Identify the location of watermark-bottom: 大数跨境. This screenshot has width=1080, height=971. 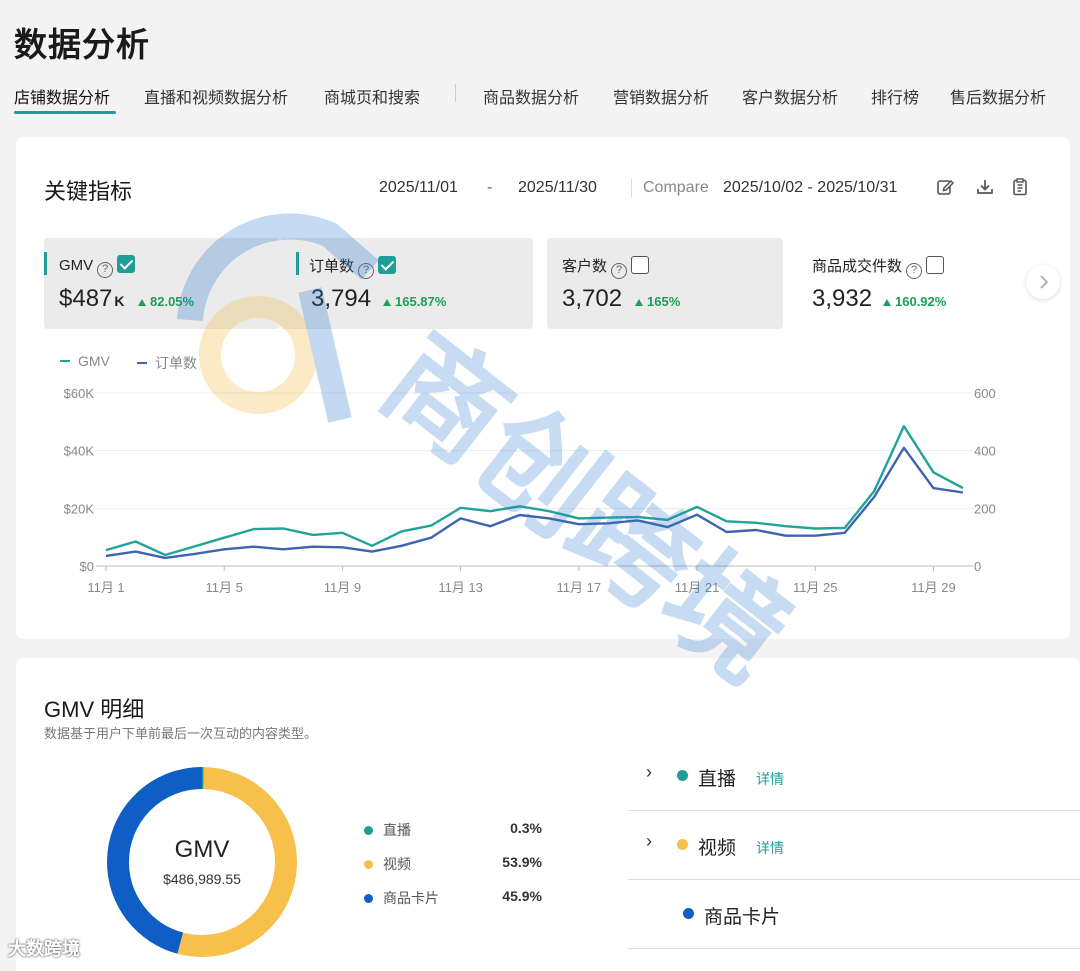
(44, 949).